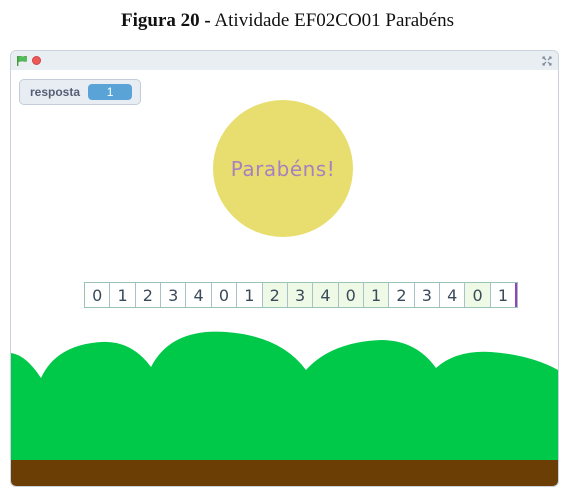 The image size is (575, 491). I want to click on figure-description: Atividade EF02CO01 Parabéns, so click(334, 20).